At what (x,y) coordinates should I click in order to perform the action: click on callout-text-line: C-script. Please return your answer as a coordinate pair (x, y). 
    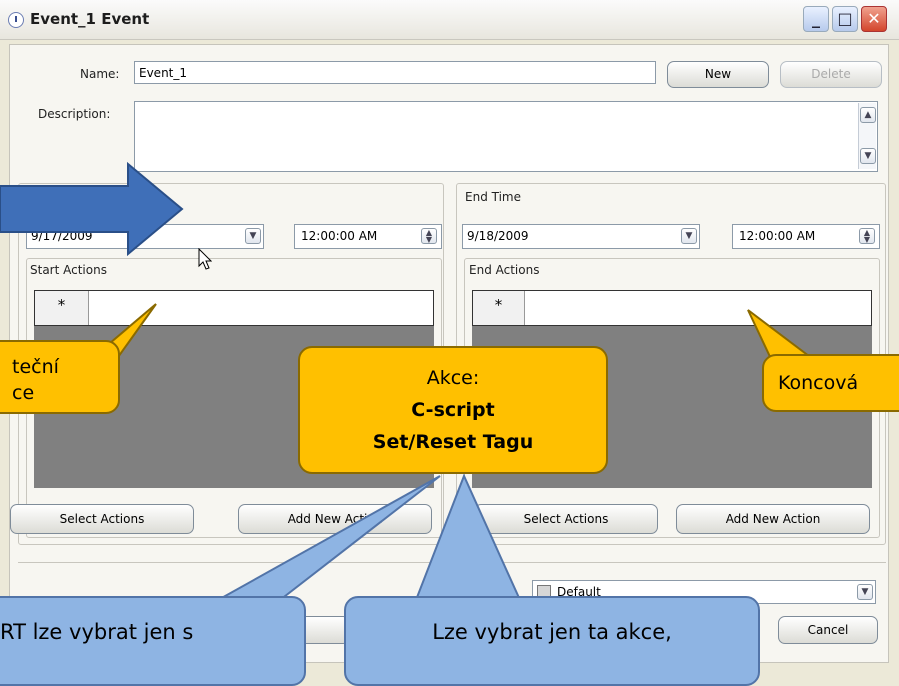
    Looking at the image, I should click on (453, 410).